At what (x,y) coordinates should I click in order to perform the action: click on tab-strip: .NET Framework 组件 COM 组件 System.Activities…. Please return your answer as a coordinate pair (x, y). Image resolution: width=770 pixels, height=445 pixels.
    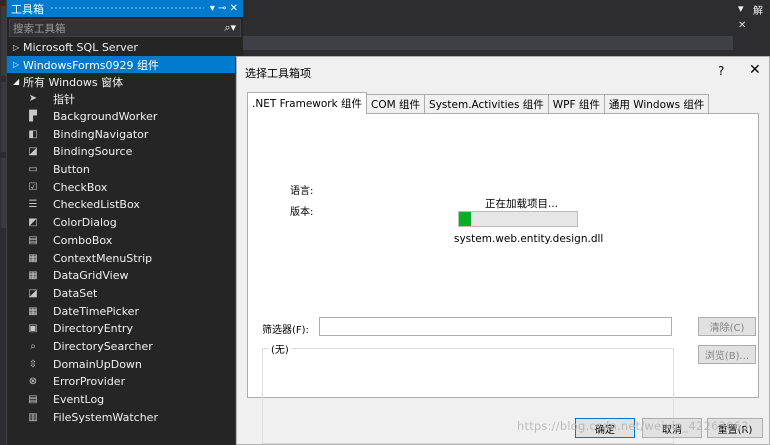
    Looking at the image, I should click on (478, 103).